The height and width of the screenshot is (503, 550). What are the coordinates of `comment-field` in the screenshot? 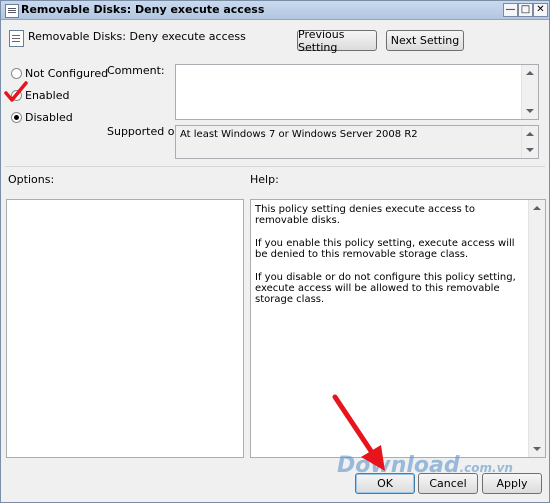 It's located at (357, 92).